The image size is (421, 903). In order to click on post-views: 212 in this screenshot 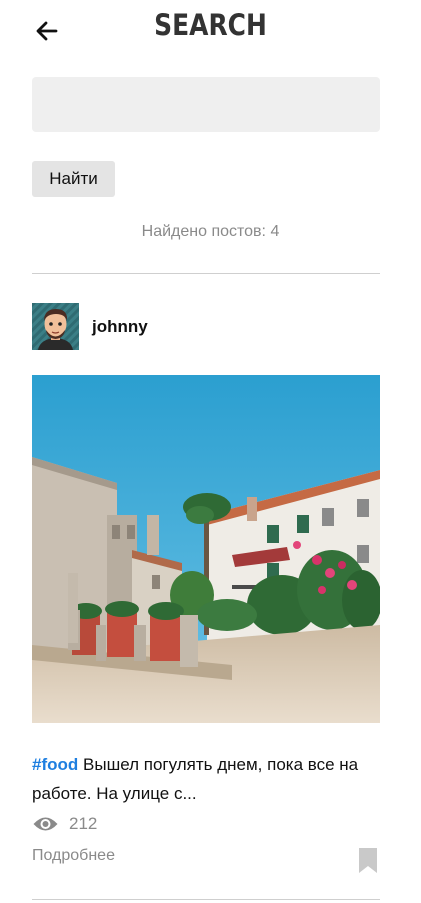, I will do `click(64, 824)`.